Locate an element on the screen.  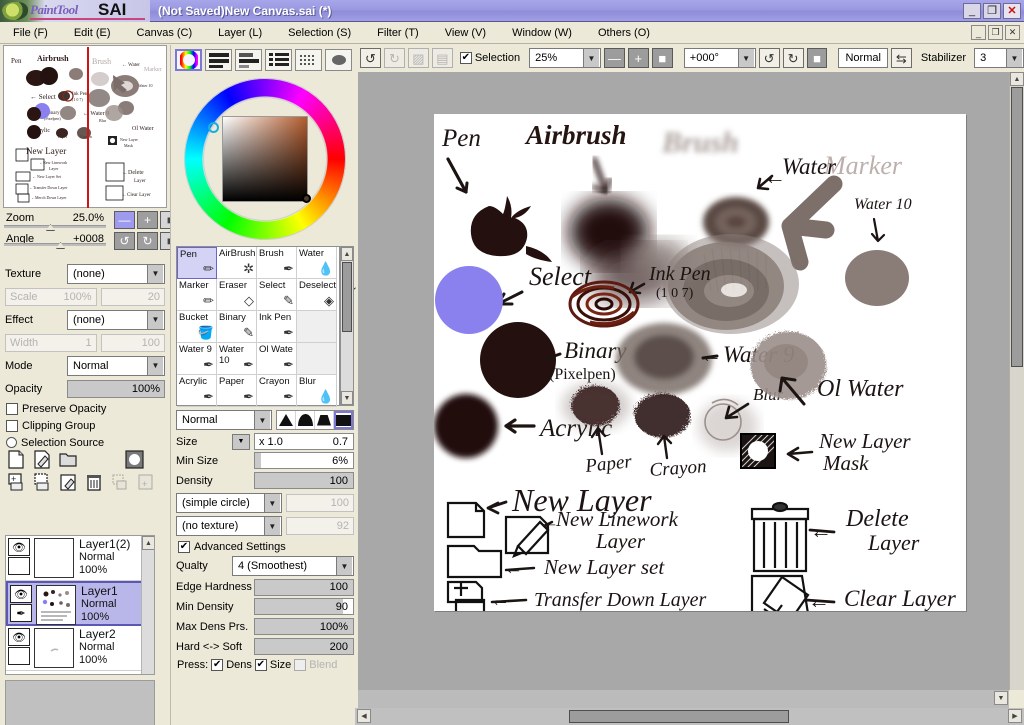
preserve-opacity-row: ✔ Preserve Opacity is located at coordinates (85, 408).